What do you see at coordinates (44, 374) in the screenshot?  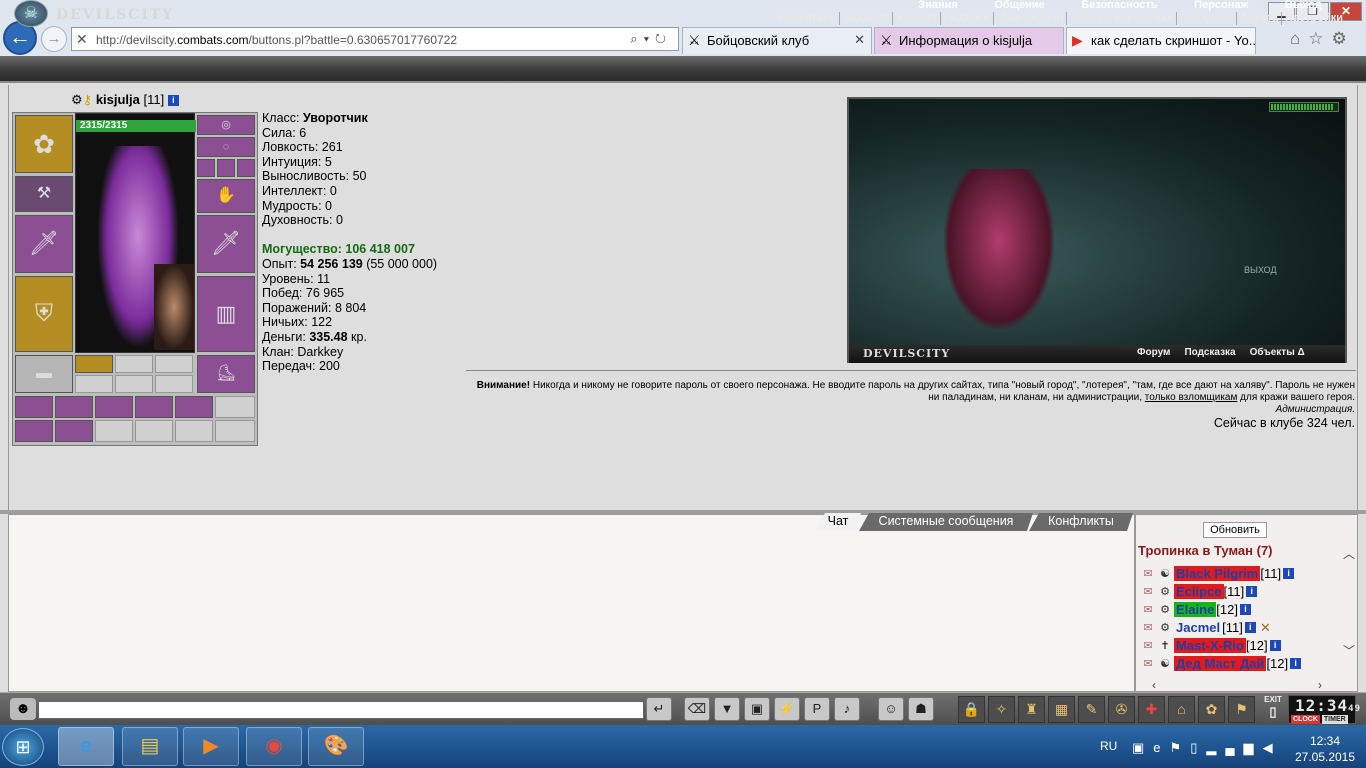 I see `belt-slot: ▬` at bounding box center [44, 374].